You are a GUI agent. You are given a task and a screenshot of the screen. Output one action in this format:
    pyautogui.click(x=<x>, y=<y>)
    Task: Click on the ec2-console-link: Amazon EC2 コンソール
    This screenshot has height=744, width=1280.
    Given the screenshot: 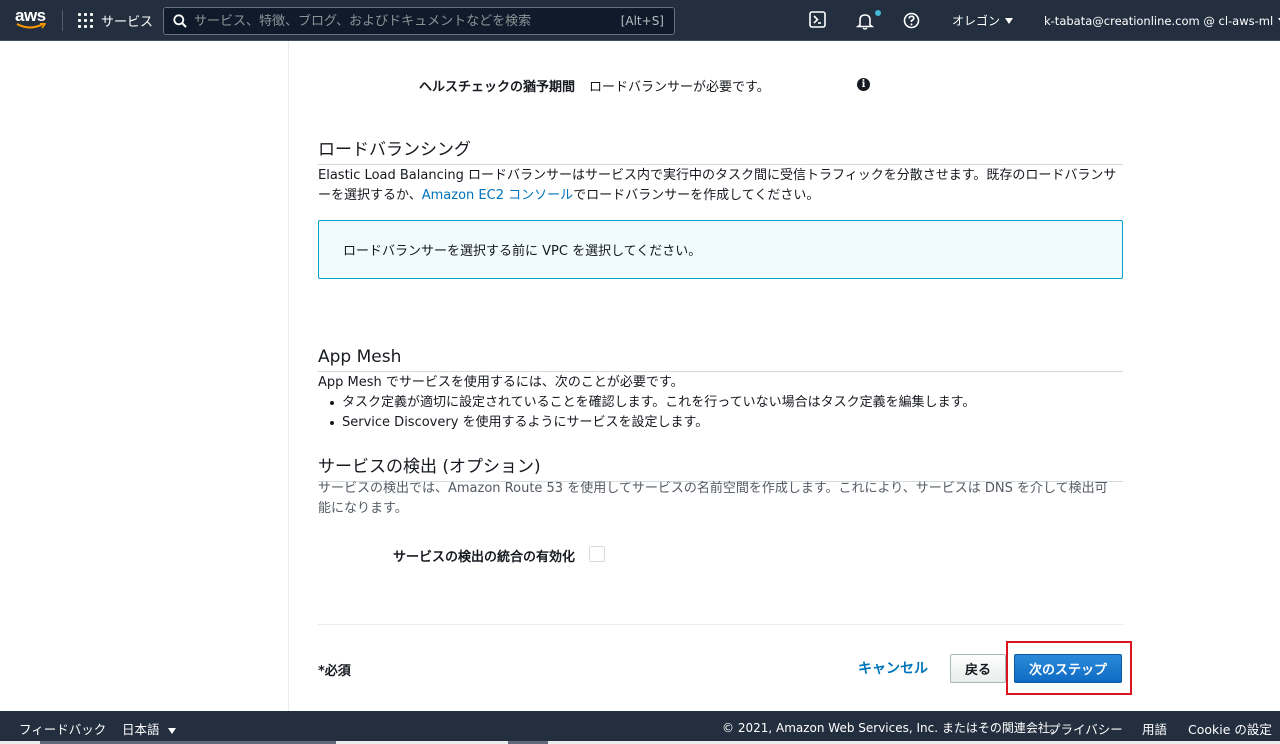 What is the action you would take?
    pyautogui.click(x=497, y=195)
    